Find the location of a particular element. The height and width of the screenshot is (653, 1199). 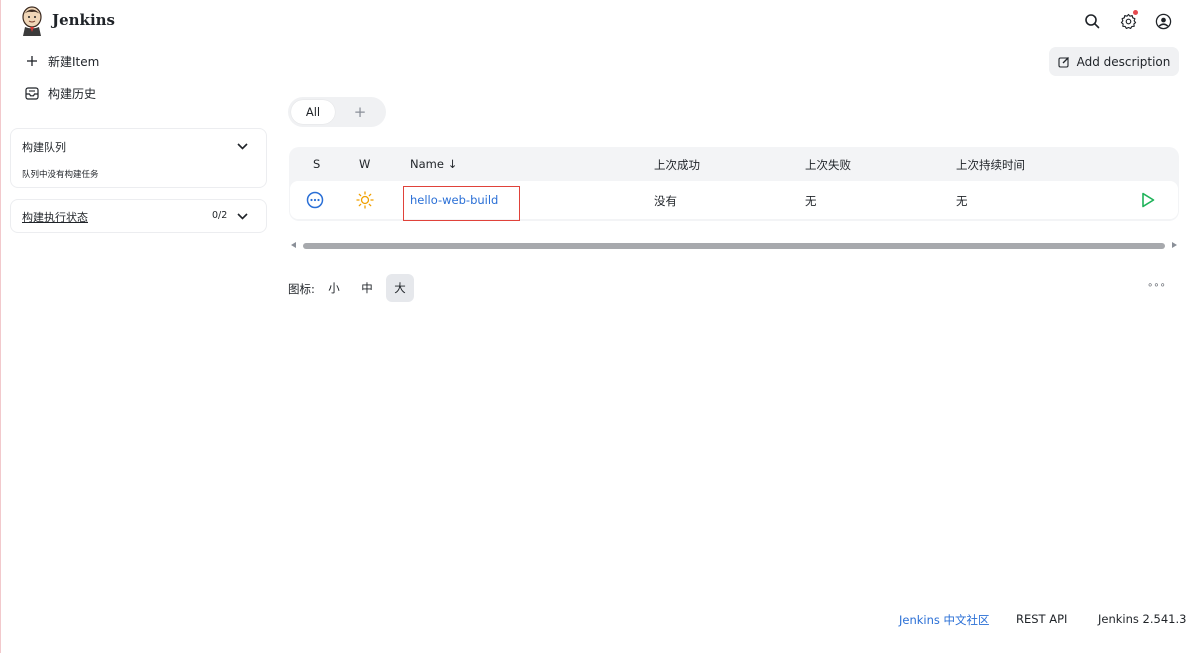

search-icon is located at coordinates (1092, 21).